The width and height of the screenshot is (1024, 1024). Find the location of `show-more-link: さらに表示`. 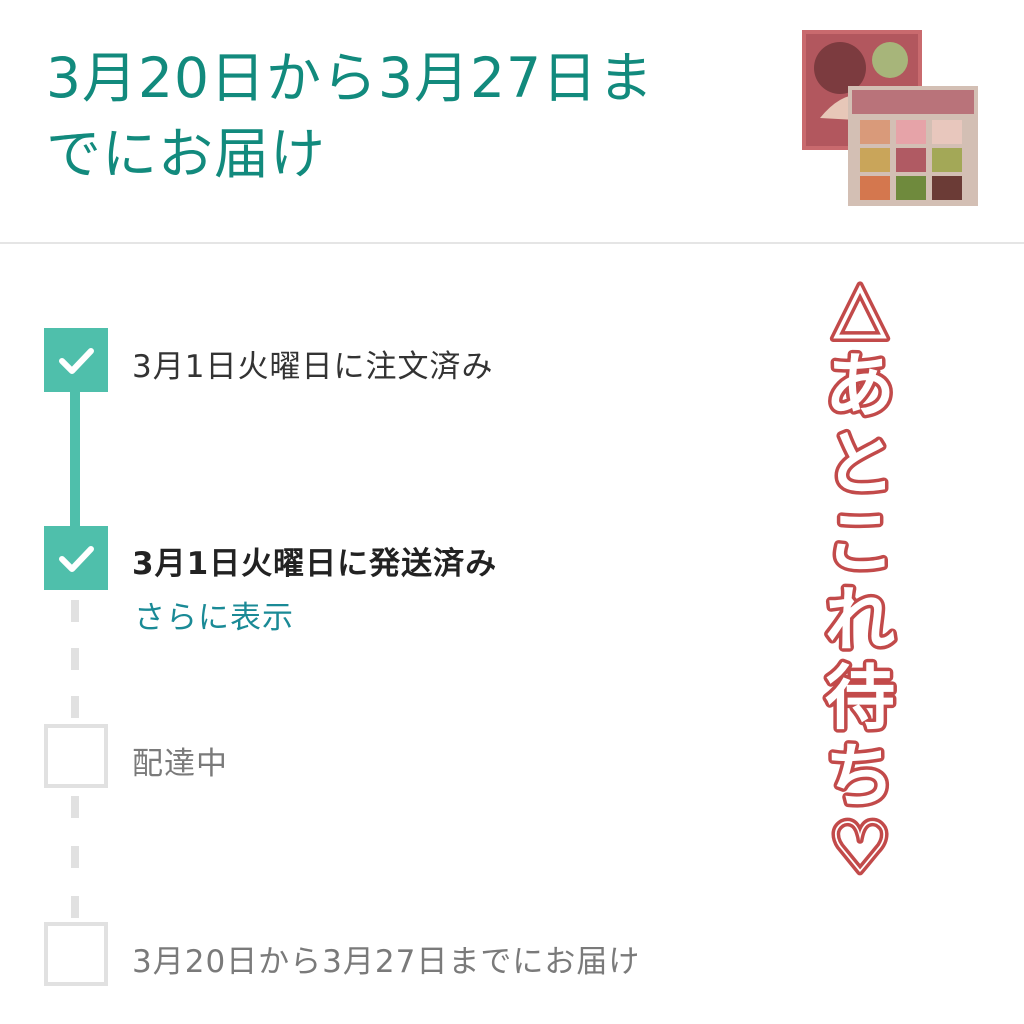

show-more-link: さらに表示 is located at coordinates (214, 614).